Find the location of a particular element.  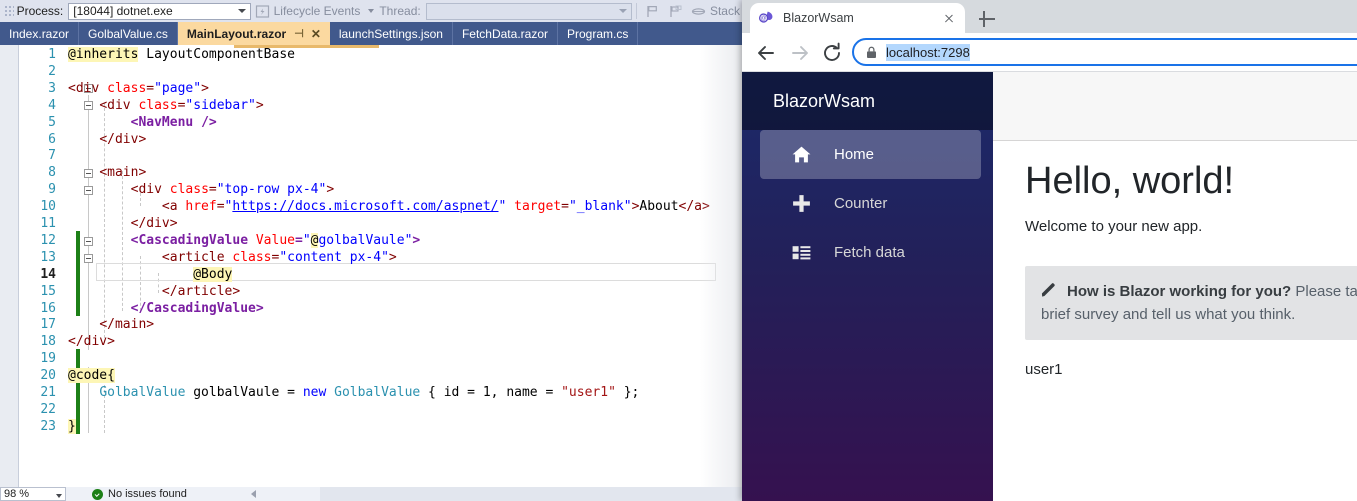

line-number: 7 is located at coordinates (52, 156).